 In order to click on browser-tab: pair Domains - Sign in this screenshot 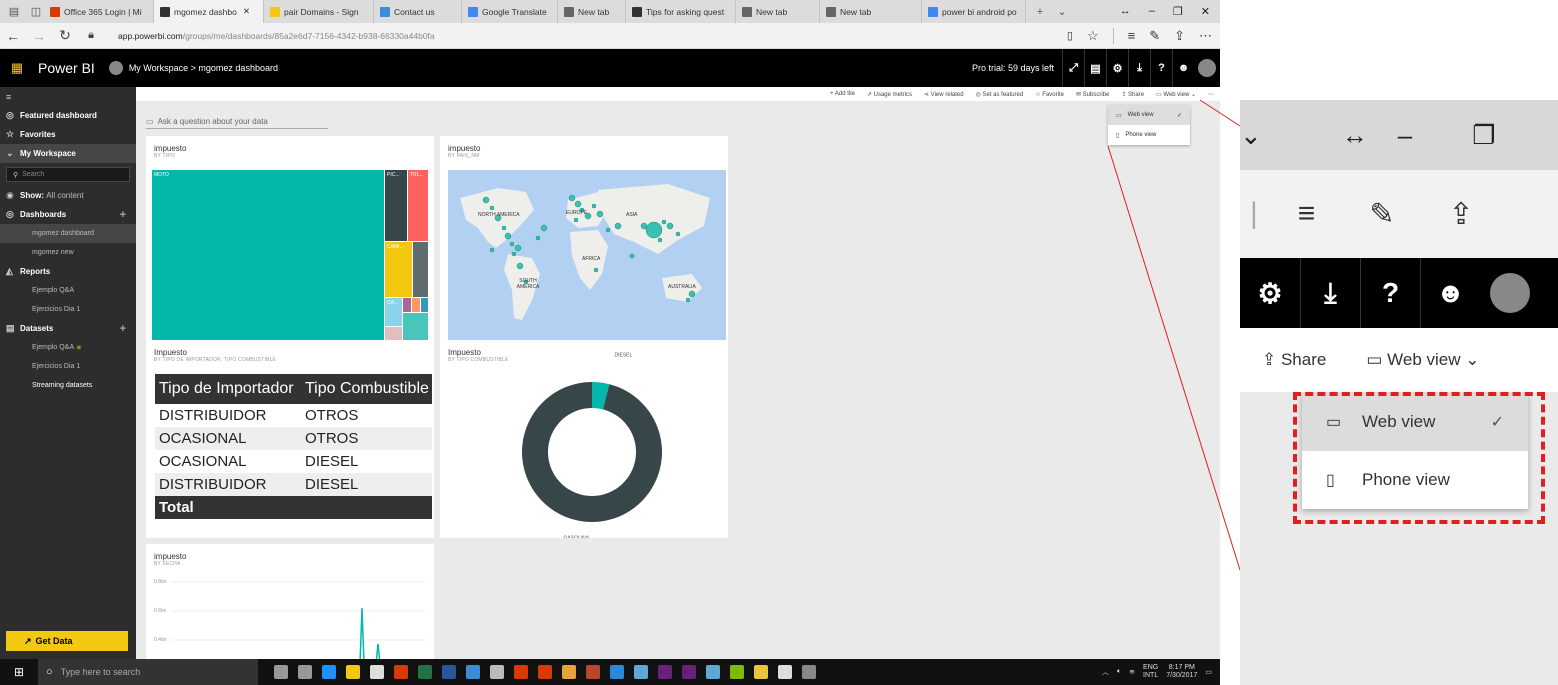, I will do `click(319, 11)`.